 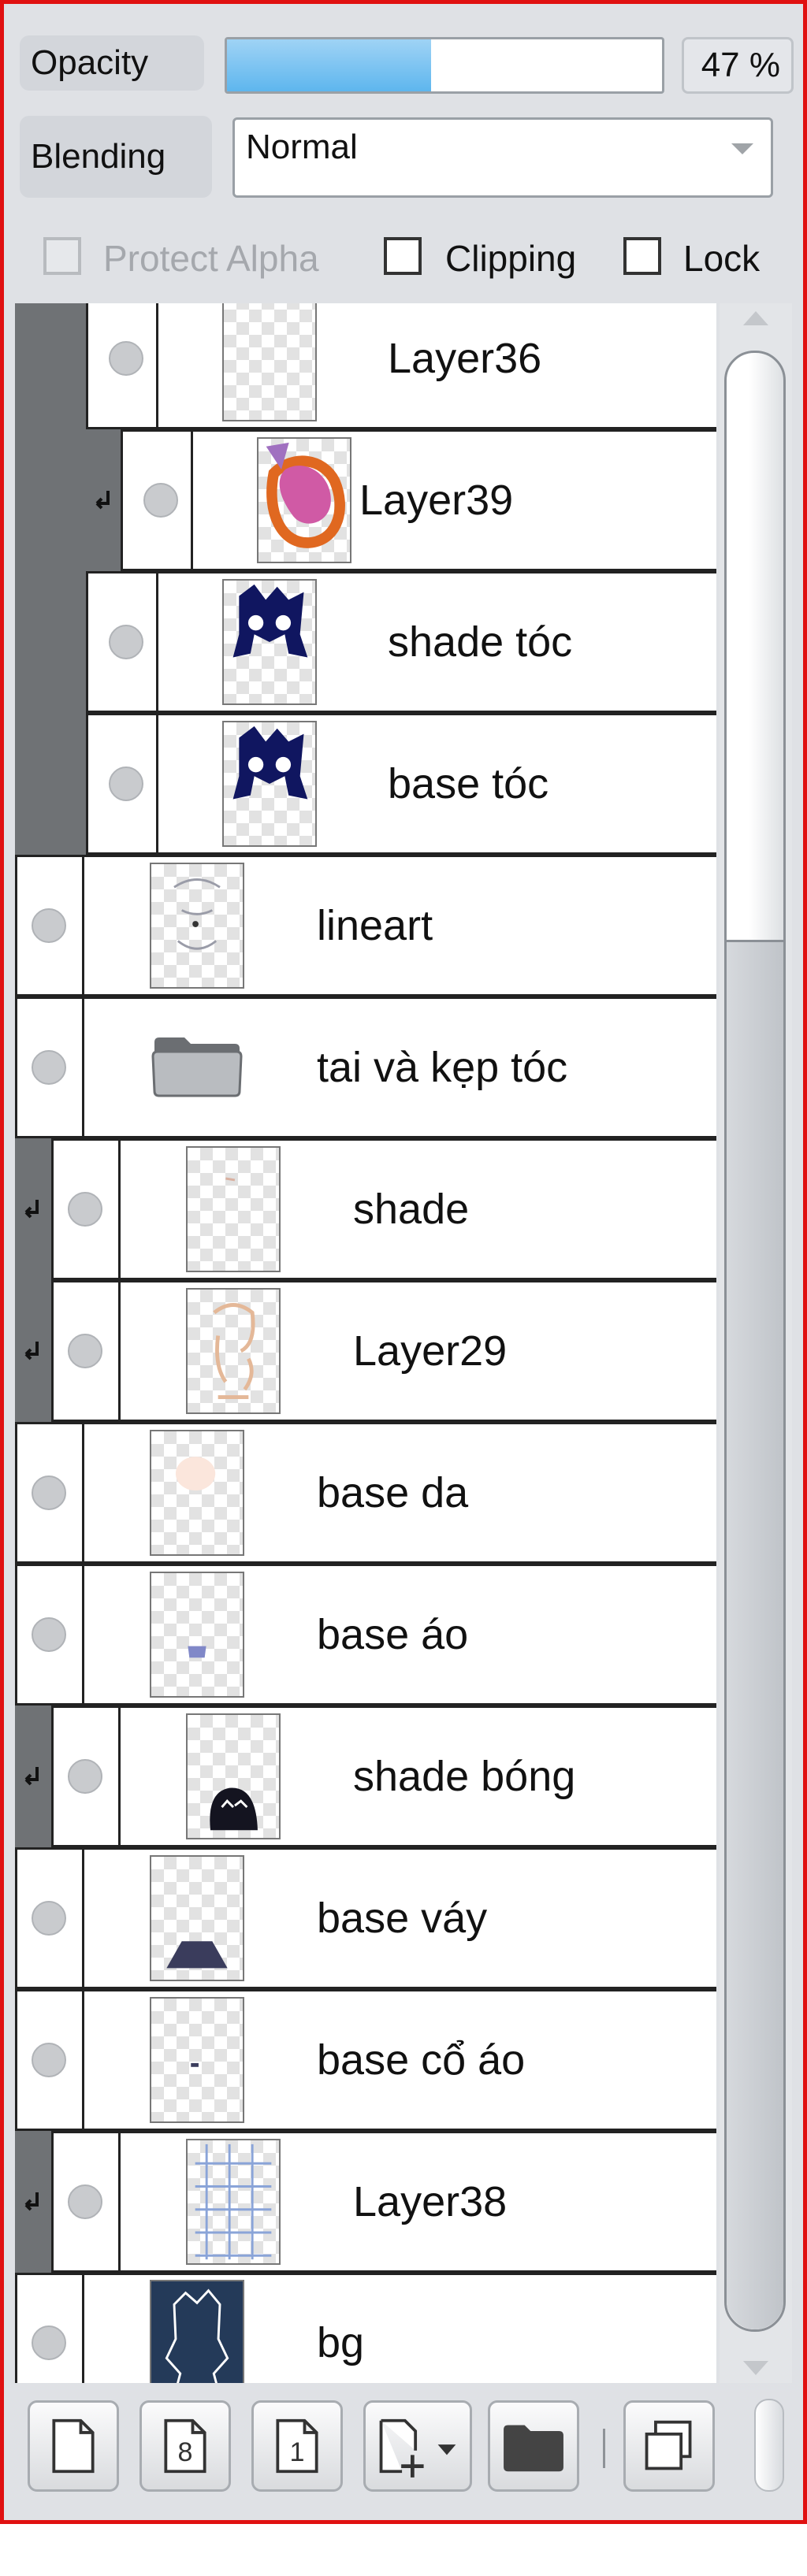 What do you see at coordinates (421, 2060) in the screenshot?
I see `layer-name: base cổ áo` at bounding box center [421, 2060].